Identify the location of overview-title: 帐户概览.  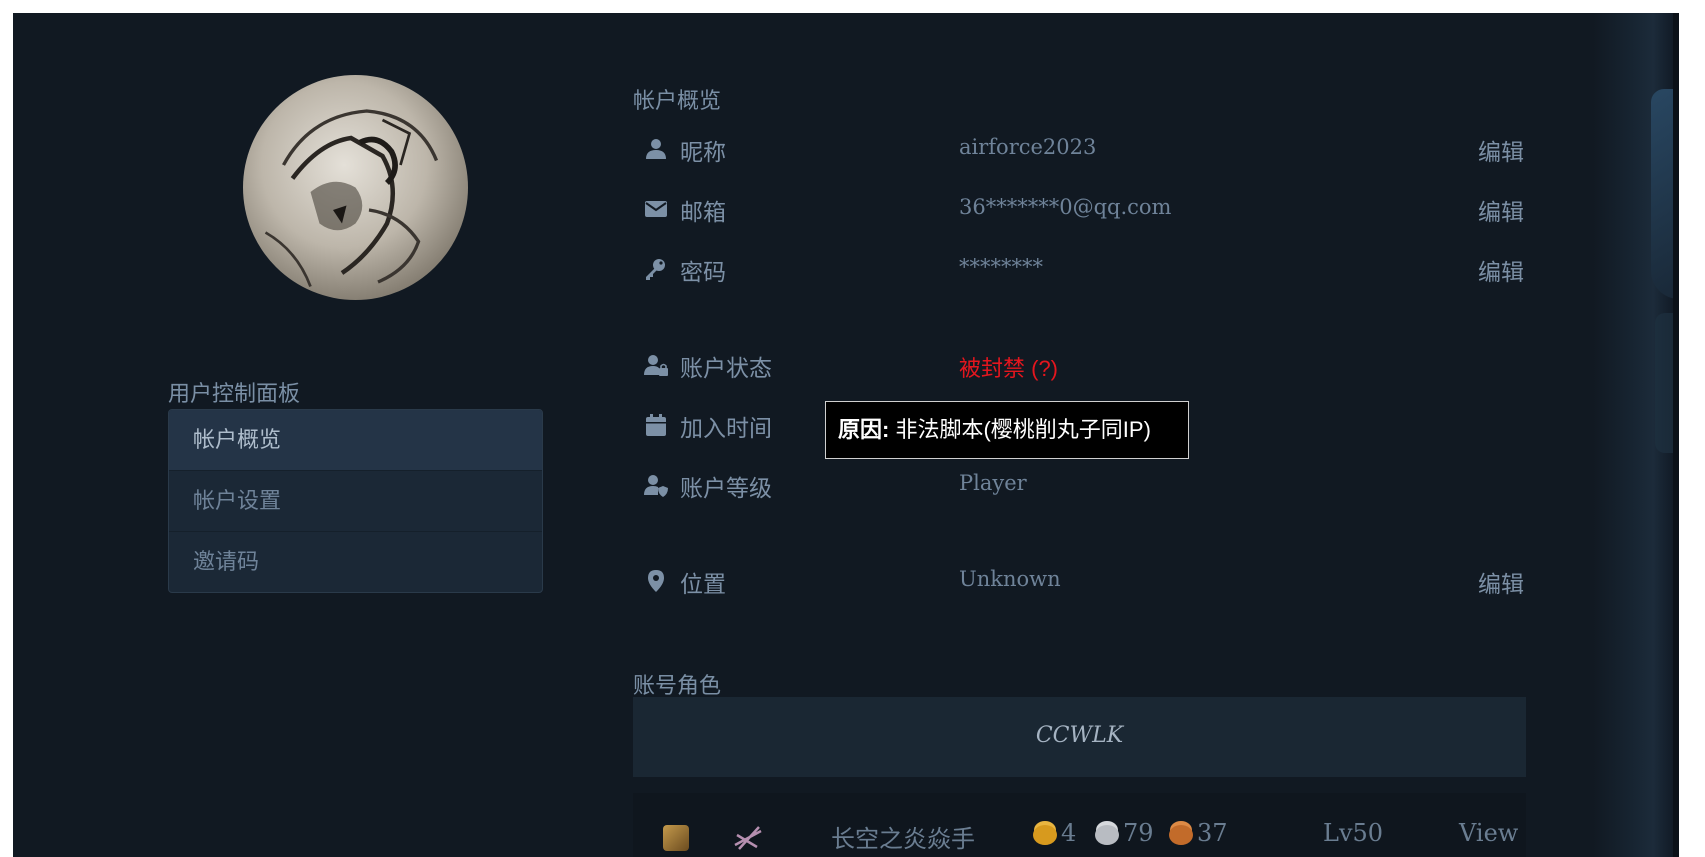
(677, 100).